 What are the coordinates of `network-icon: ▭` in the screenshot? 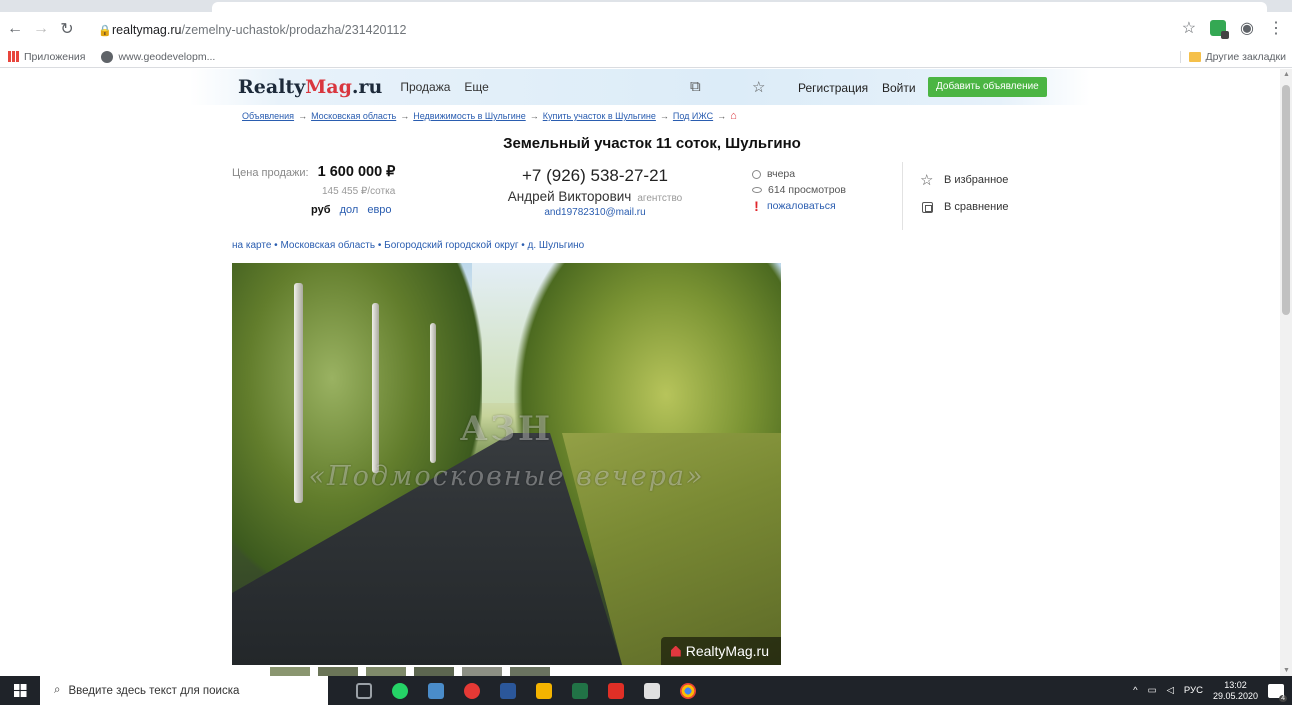 It's located at (1152, 690).